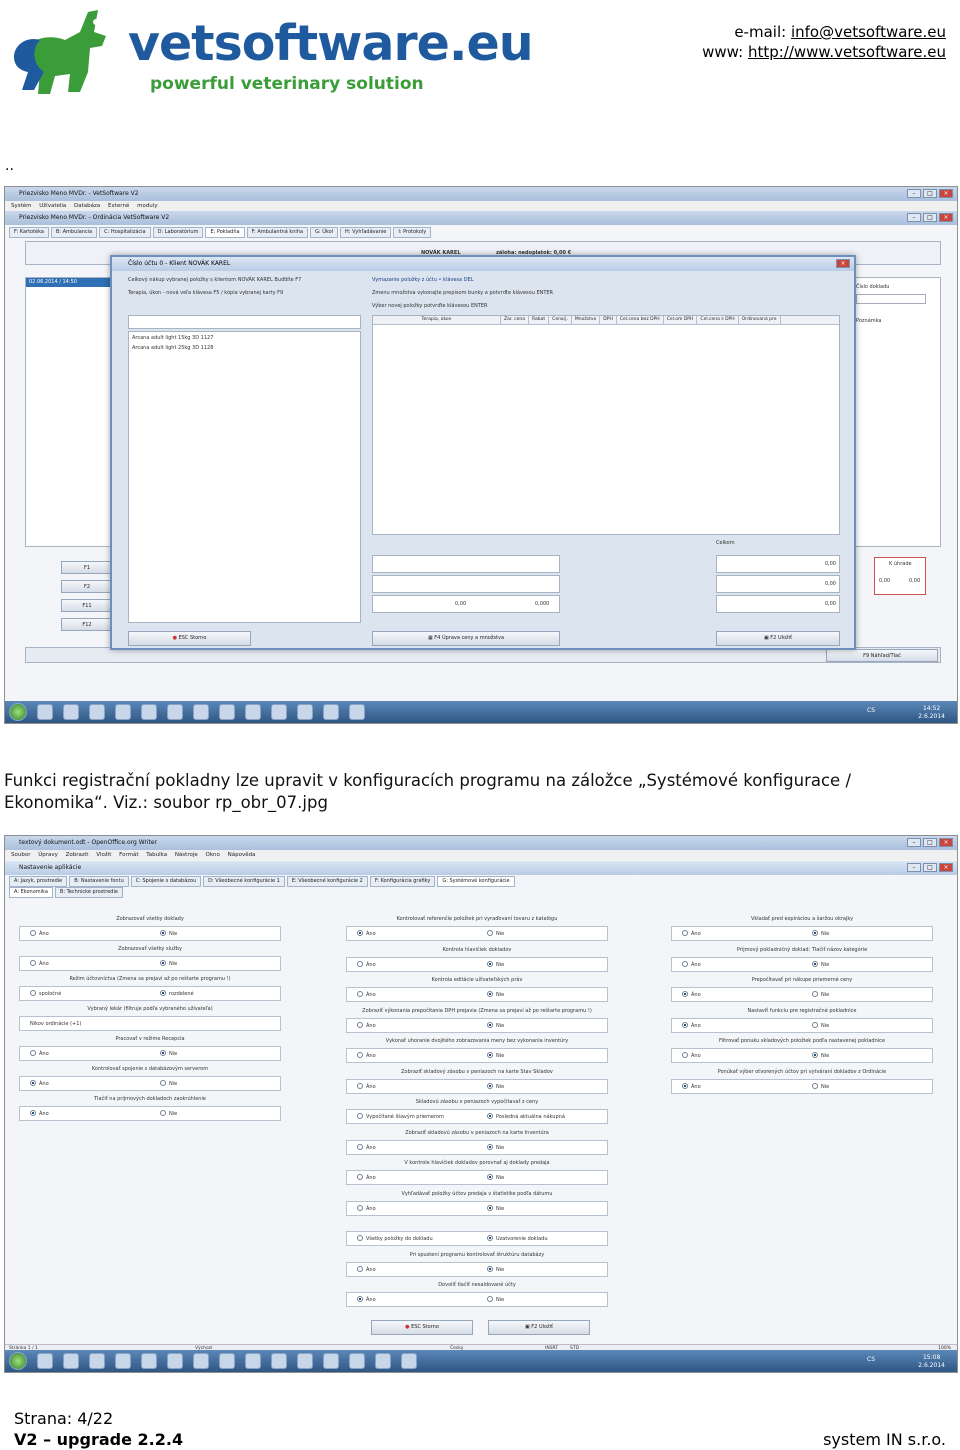 This screenshot has width=960, height=1450. What do you see at coordinates (515, 320) in the screenshot?
I see `column-purchase-price: Zar. cena` at bounding box center [515, 320].